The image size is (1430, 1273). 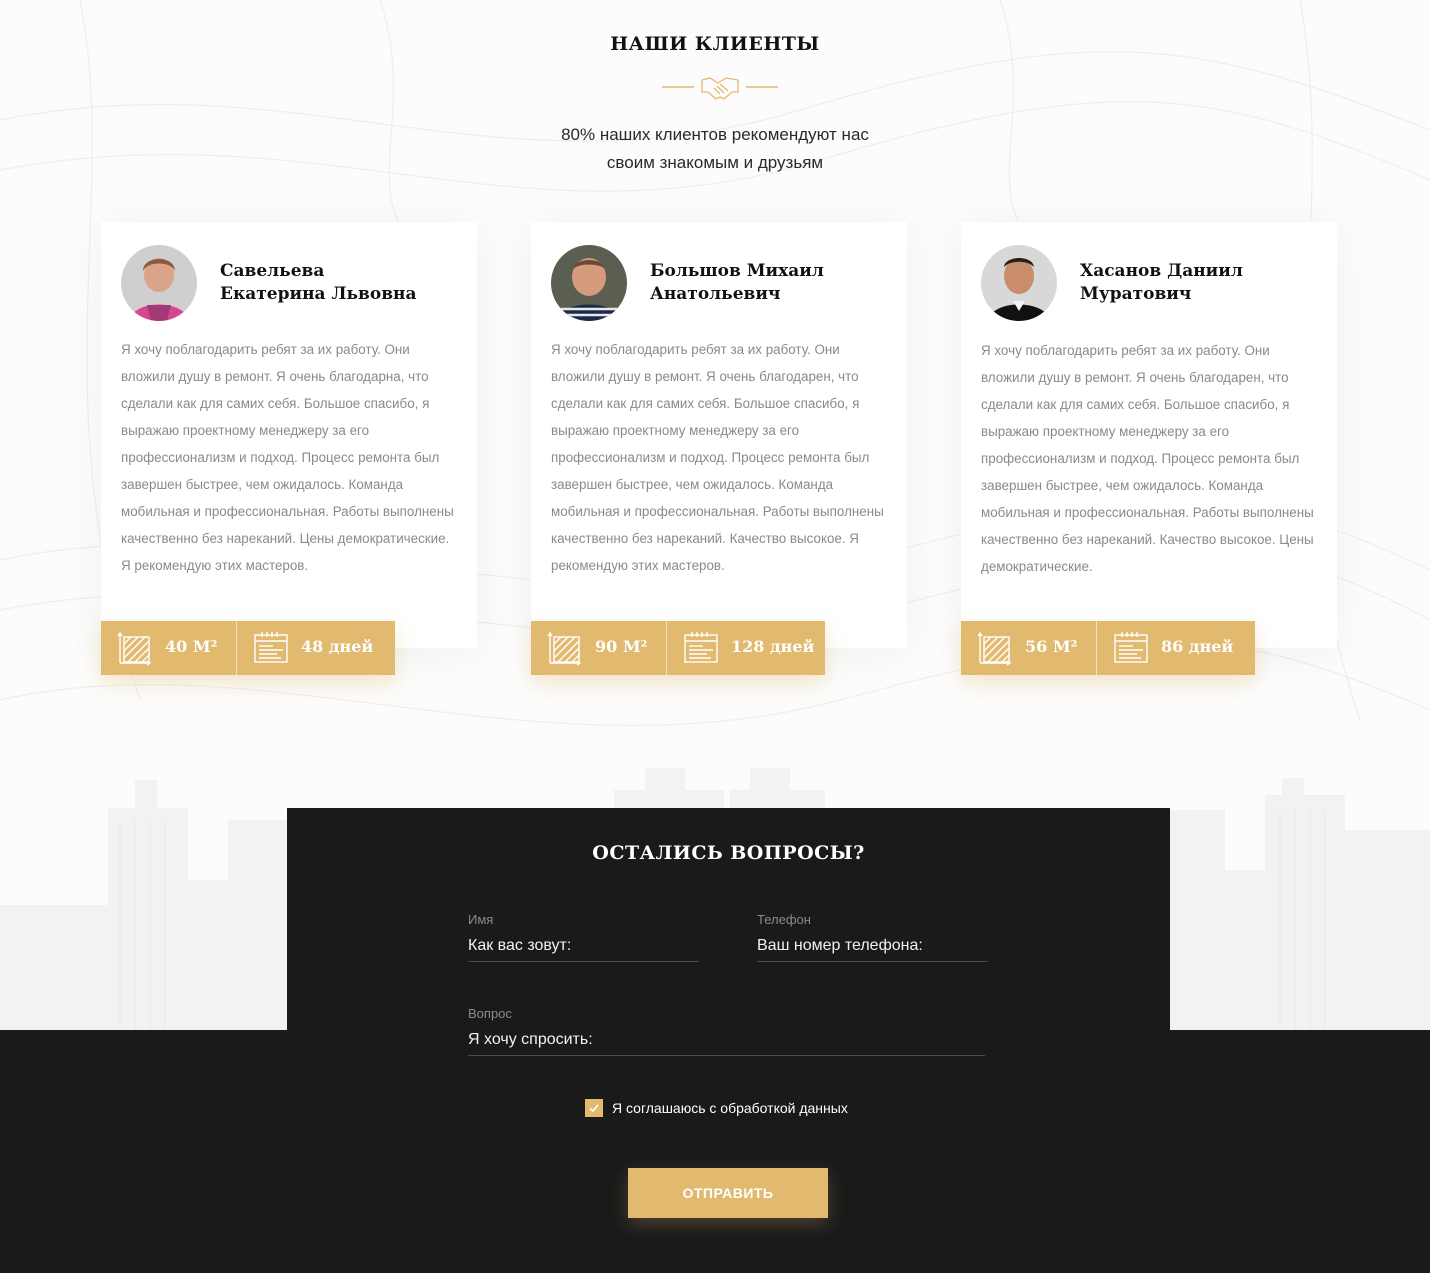 I want to click on name-field: Имя, so click(x=583, y=937).